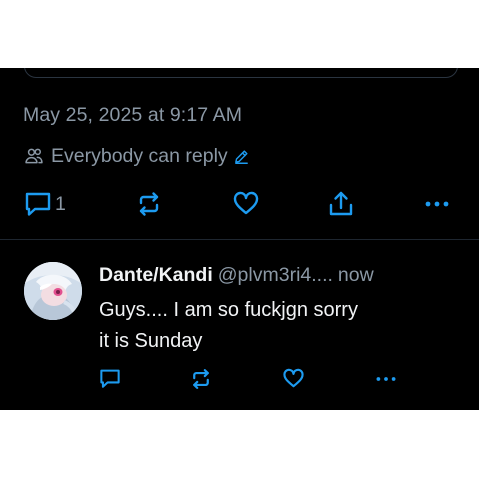  I want to click on avatar, so click(53, 291).